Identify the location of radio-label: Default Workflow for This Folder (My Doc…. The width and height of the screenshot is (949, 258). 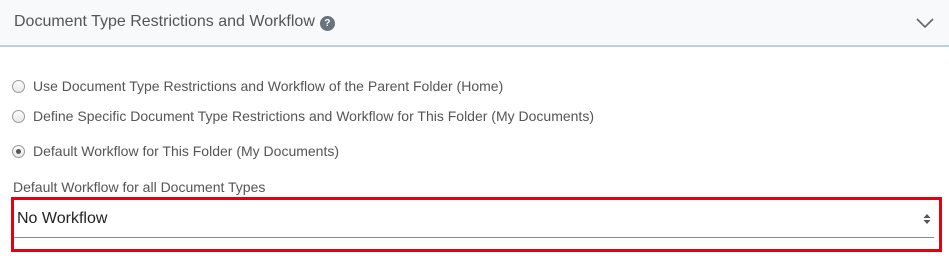
(186, 151).